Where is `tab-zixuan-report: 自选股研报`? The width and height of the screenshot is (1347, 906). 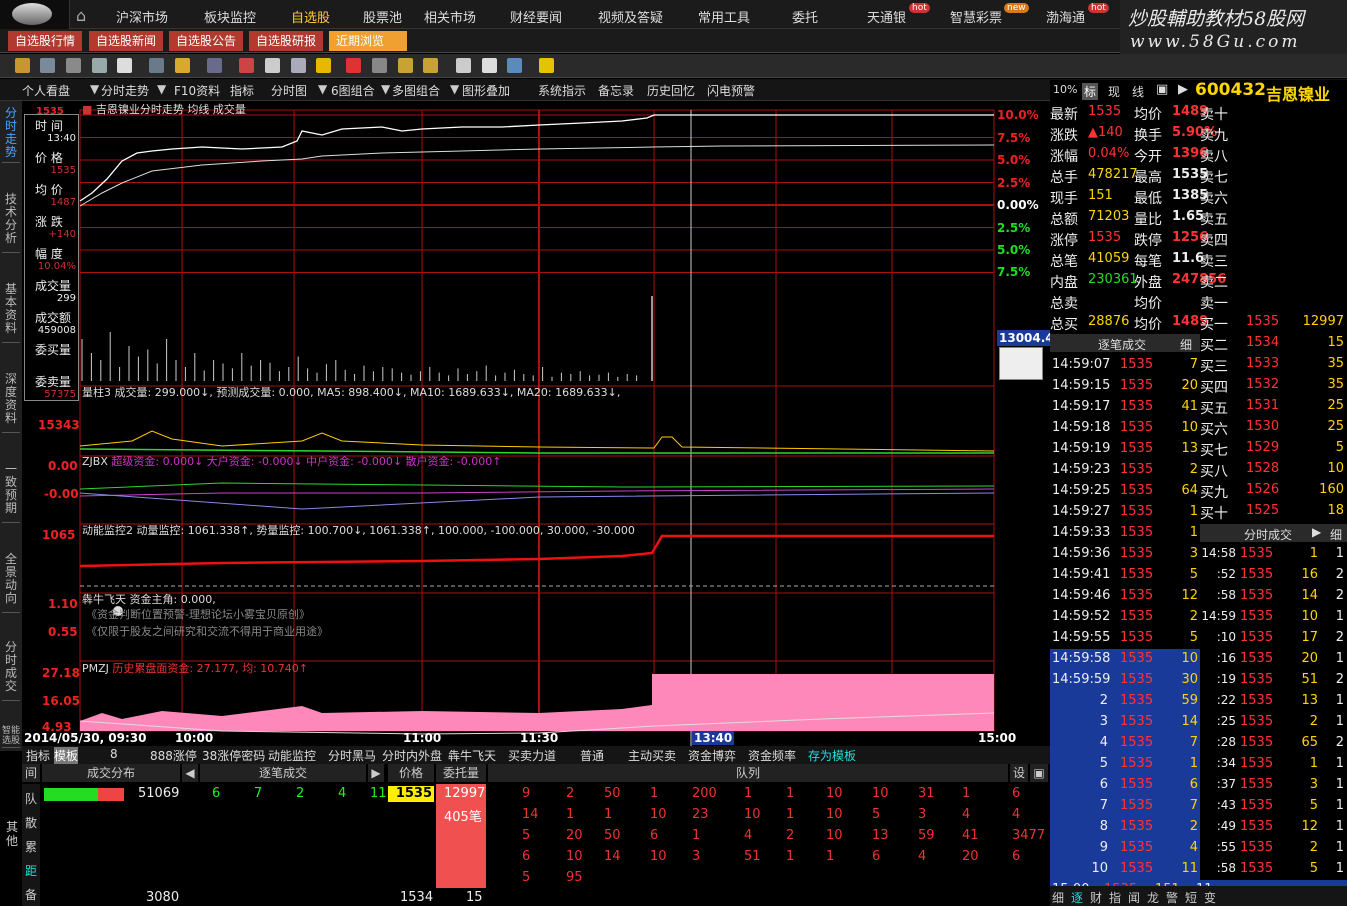
tab-zixuan-report: 自选股研报 is located at coordinates (286, 41).